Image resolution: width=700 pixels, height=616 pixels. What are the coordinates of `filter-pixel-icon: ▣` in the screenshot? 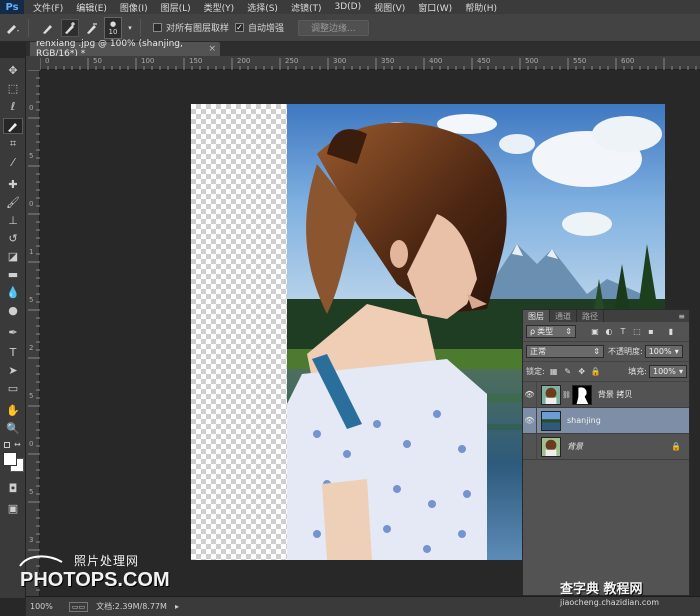 It's located at (595, 332).